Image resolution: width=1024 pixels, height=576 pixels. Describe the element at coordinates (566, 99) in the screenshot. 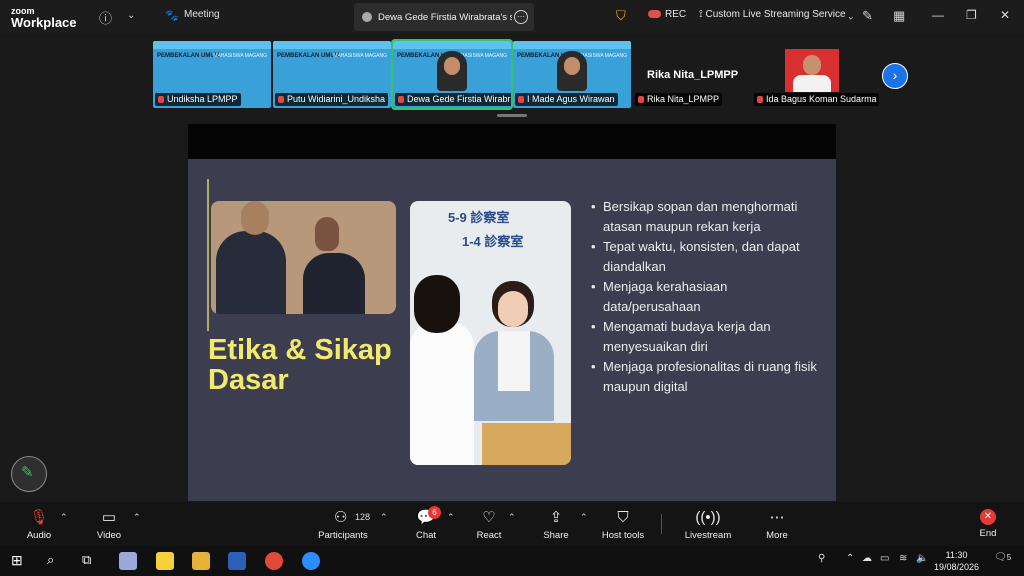

I see `participant-name: I Made Agus Wirawan` at that location.